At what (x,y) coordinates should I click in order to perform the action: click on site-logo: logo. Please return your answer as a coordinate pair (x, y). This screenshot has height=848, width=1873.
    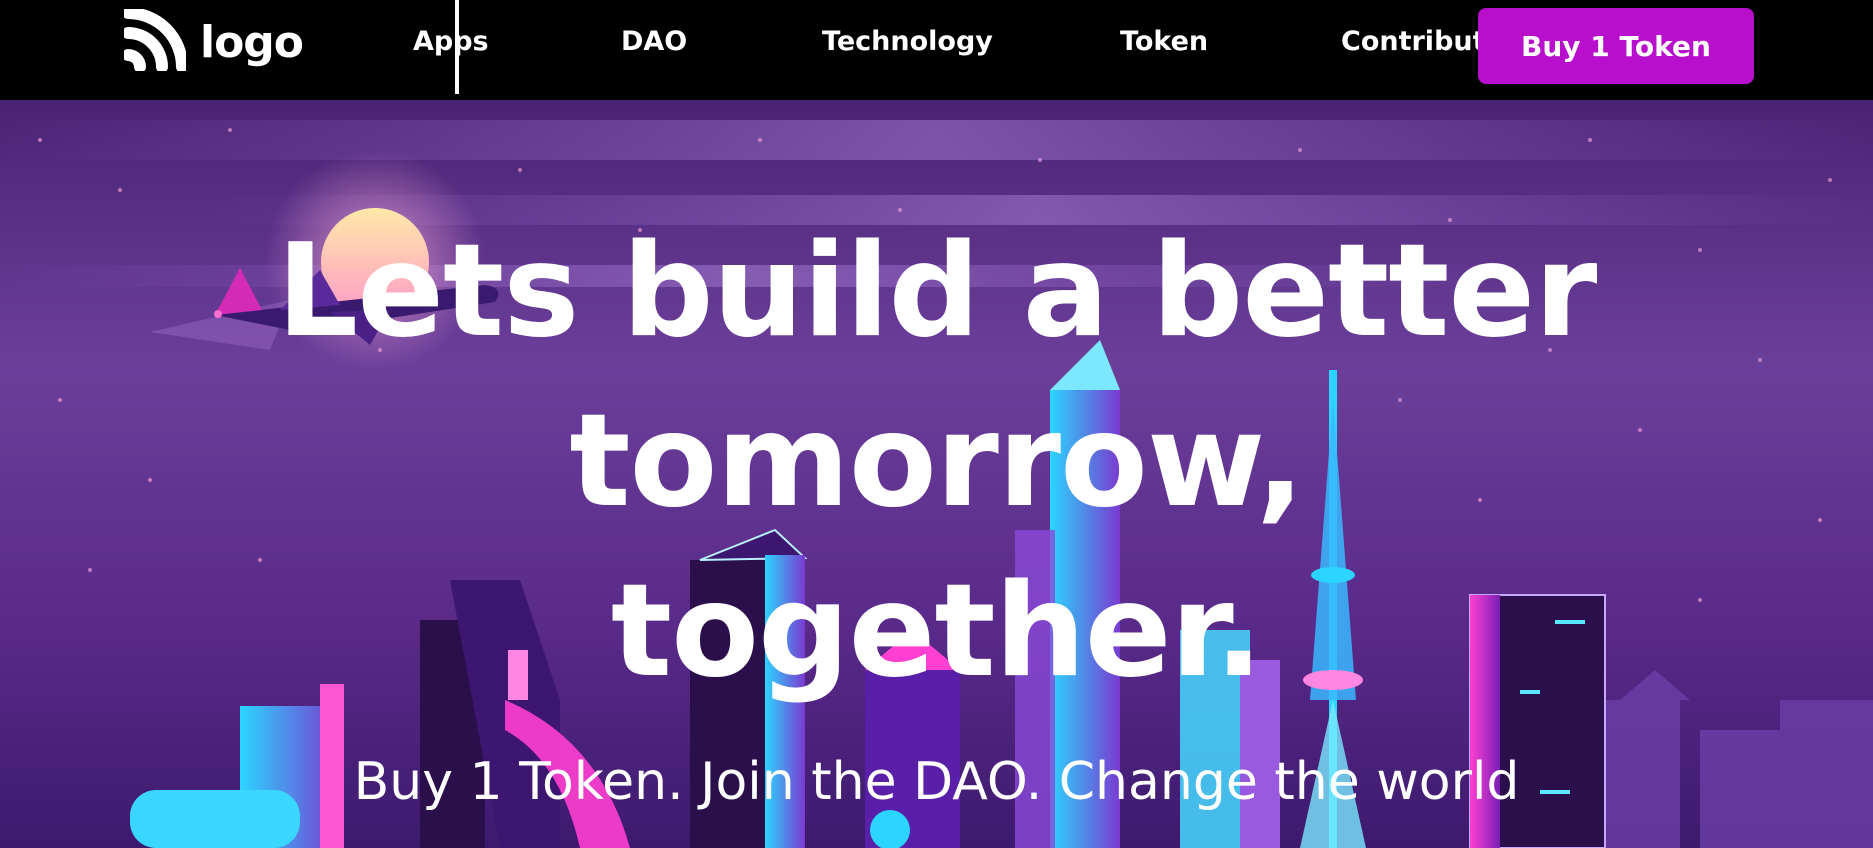
    Looking at the image, I should click on (213, 41).